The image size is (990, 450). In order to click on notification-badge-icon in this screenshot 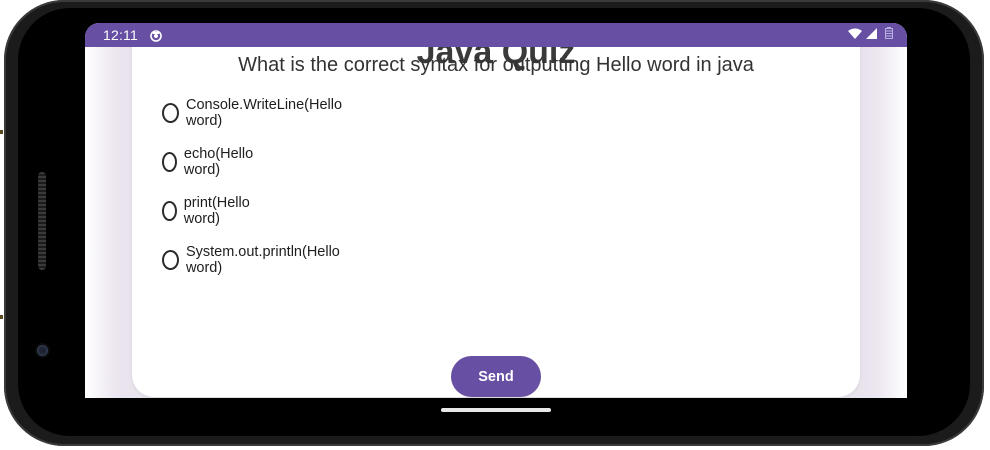, I will do `click(156, 35)`.